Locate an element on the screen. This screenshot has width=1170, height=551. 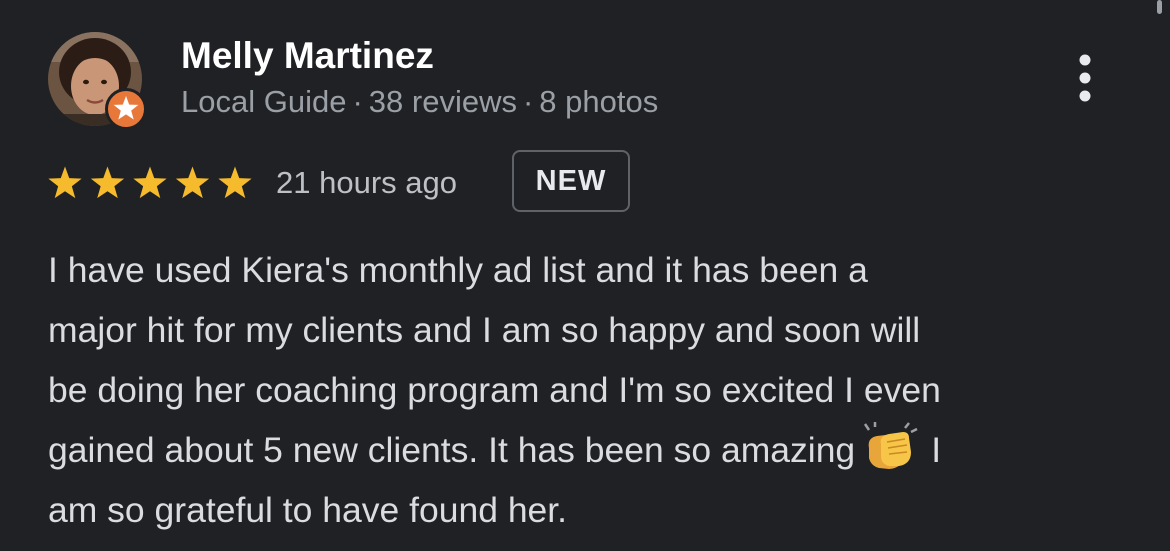
photo-count: 8 photos is located at coordinates (599, 101).